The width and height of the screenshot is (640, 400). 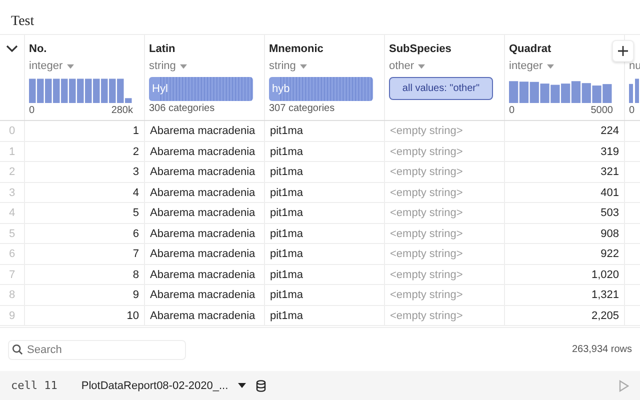 I want to click on category-bar: Hyl, so click(x=201, y=89).